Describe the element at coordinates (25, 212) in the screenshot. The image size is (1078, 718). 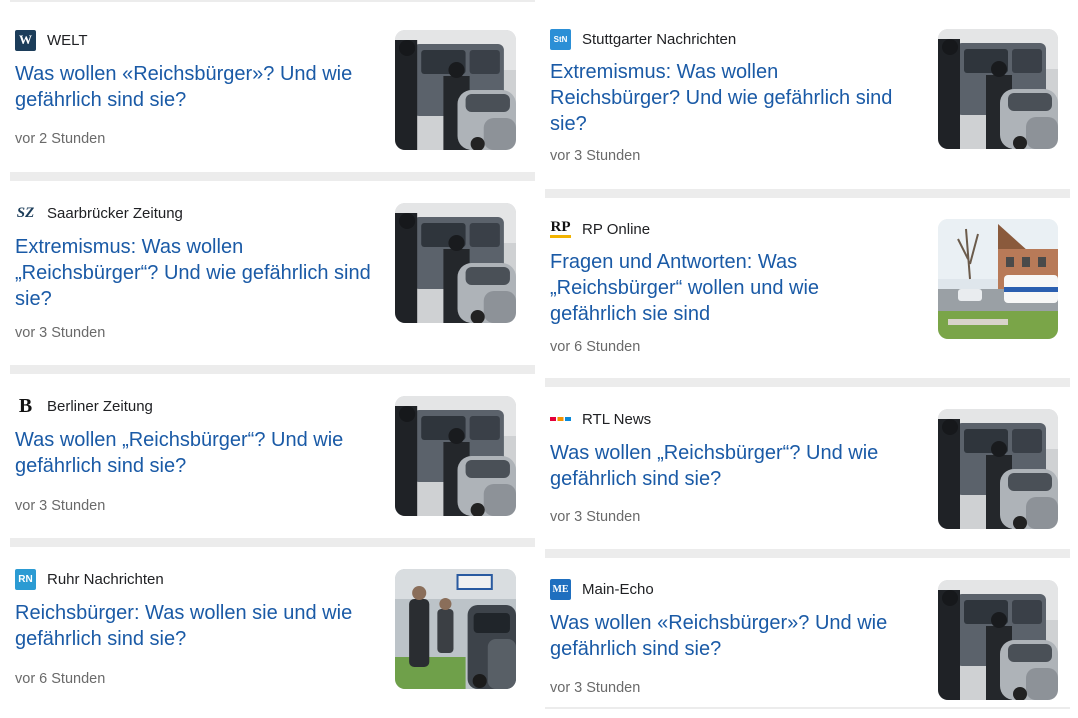
I see `saarbruecker-zeitung-logo-icon: SZ` at that location.